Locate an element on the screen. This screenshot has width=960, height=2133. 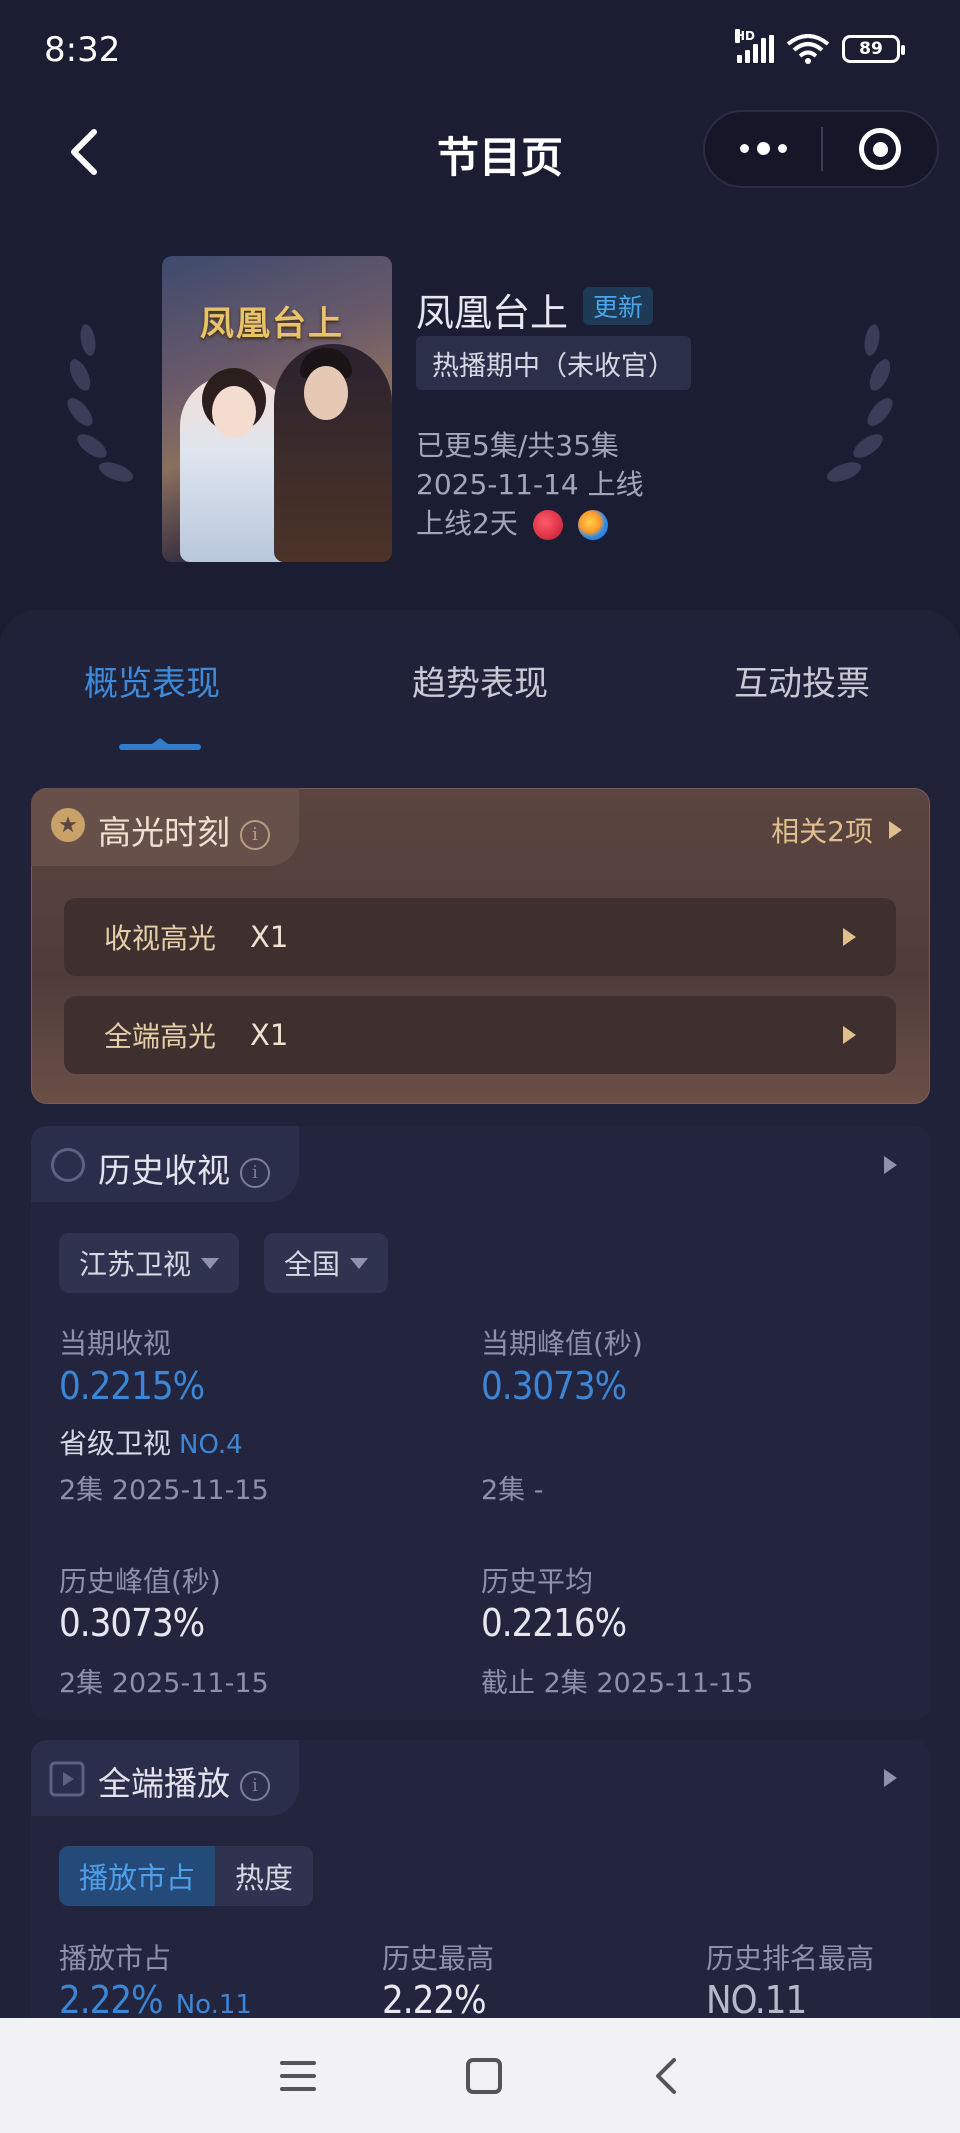
rank-row: 省级卫视 NO.4 is located at coordinates (151, 1442).